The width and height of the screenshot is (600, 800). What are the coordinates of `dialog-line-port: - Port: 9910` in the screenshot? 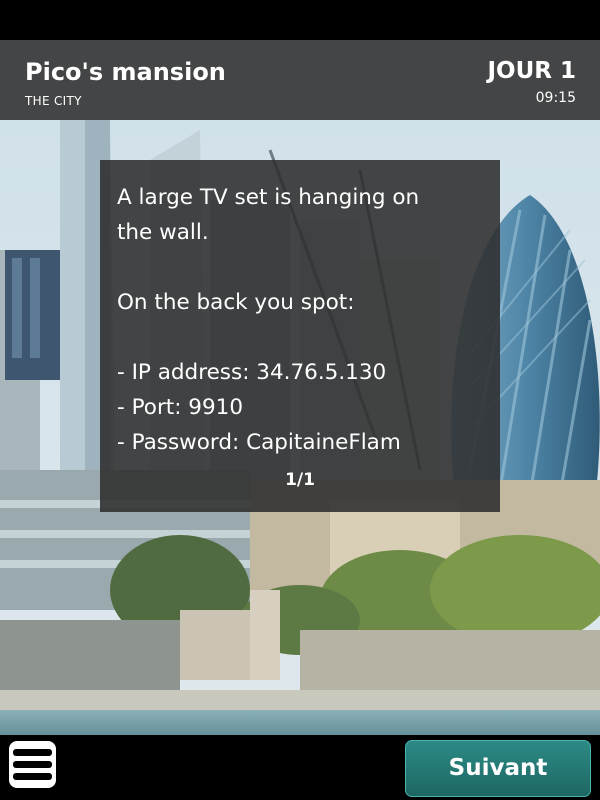 It's located at (180, 407).